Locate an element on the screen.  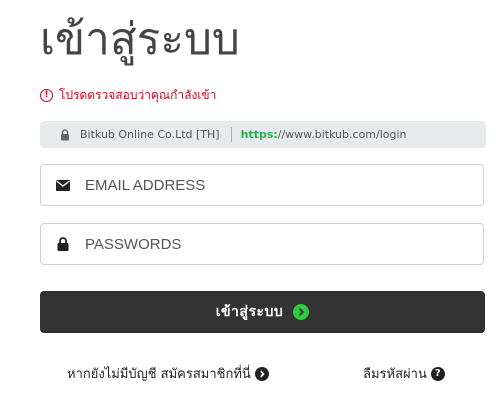
register-link-text: หากยังไม่มีบัญชี สมัครสมาชิกที่นี่ is located at coordinates (159, 374).